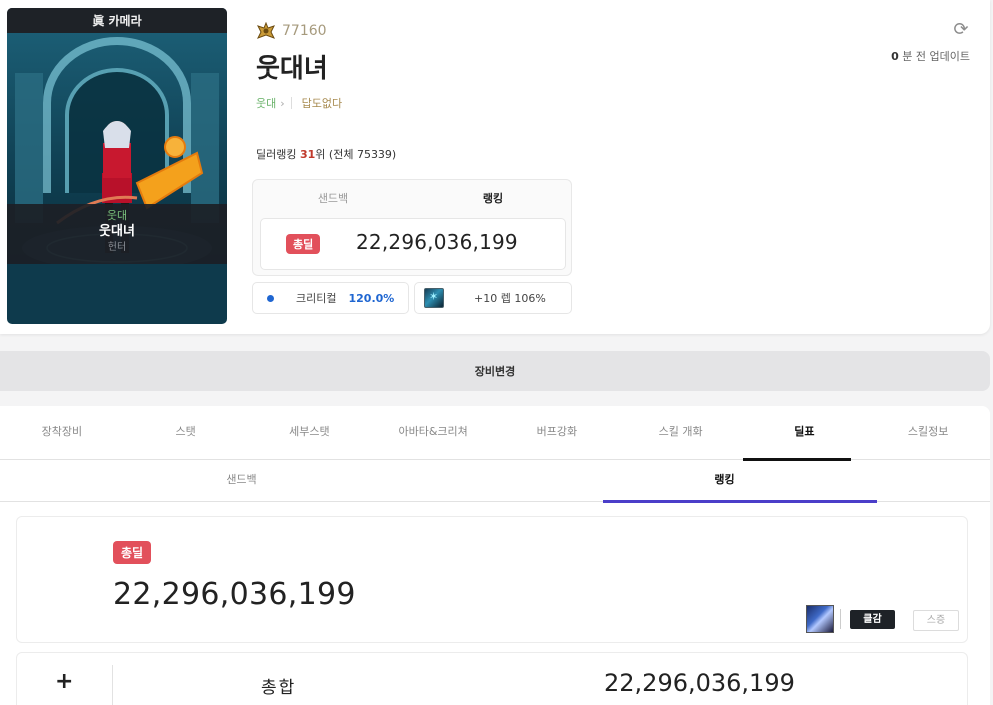 The width and height of the screenshot is (993, 705). Describe the element at coordinates (510, 298) in the screenshot. I see `buff-text: +10 렙 106%` at that location.